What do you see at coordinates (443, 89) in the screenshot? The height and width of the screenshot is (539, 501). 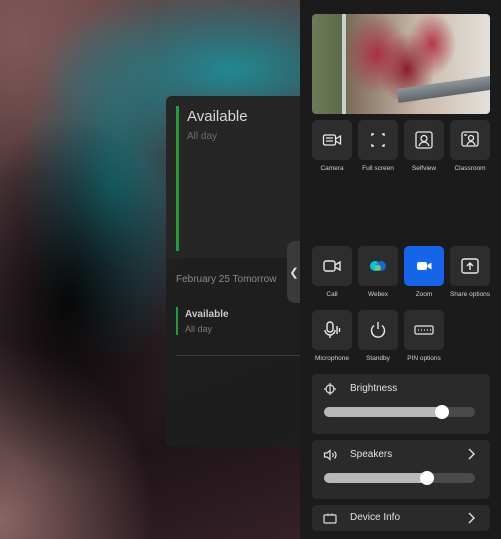 I see `preview-rod` at bounding box center [443, 89].